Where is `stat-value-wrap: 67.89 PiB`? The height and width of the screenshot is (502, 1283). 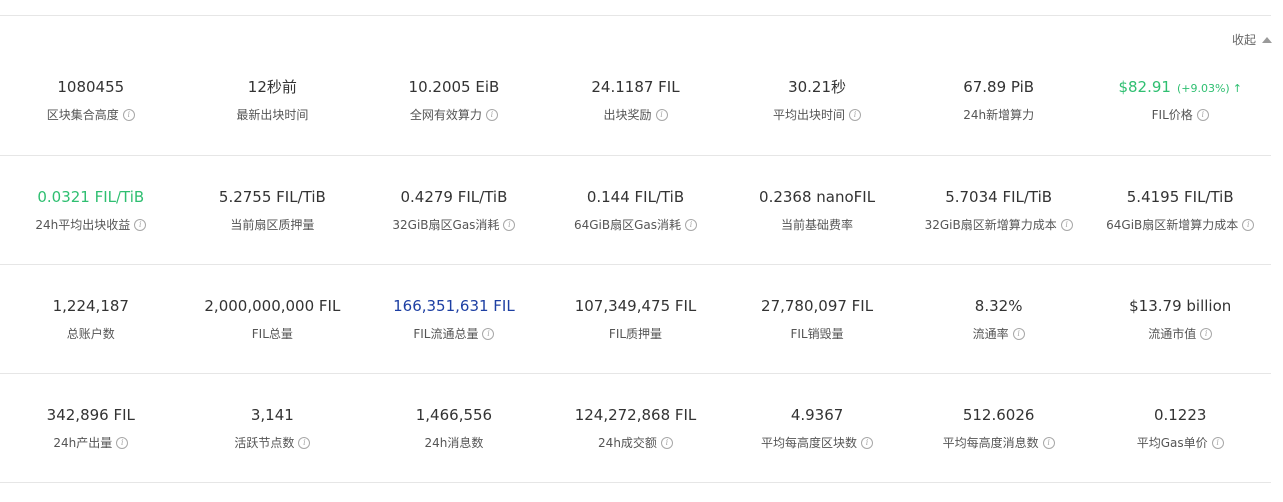 stat-value-wrap: 67.89 PiB is located at coordinates (998, 87).